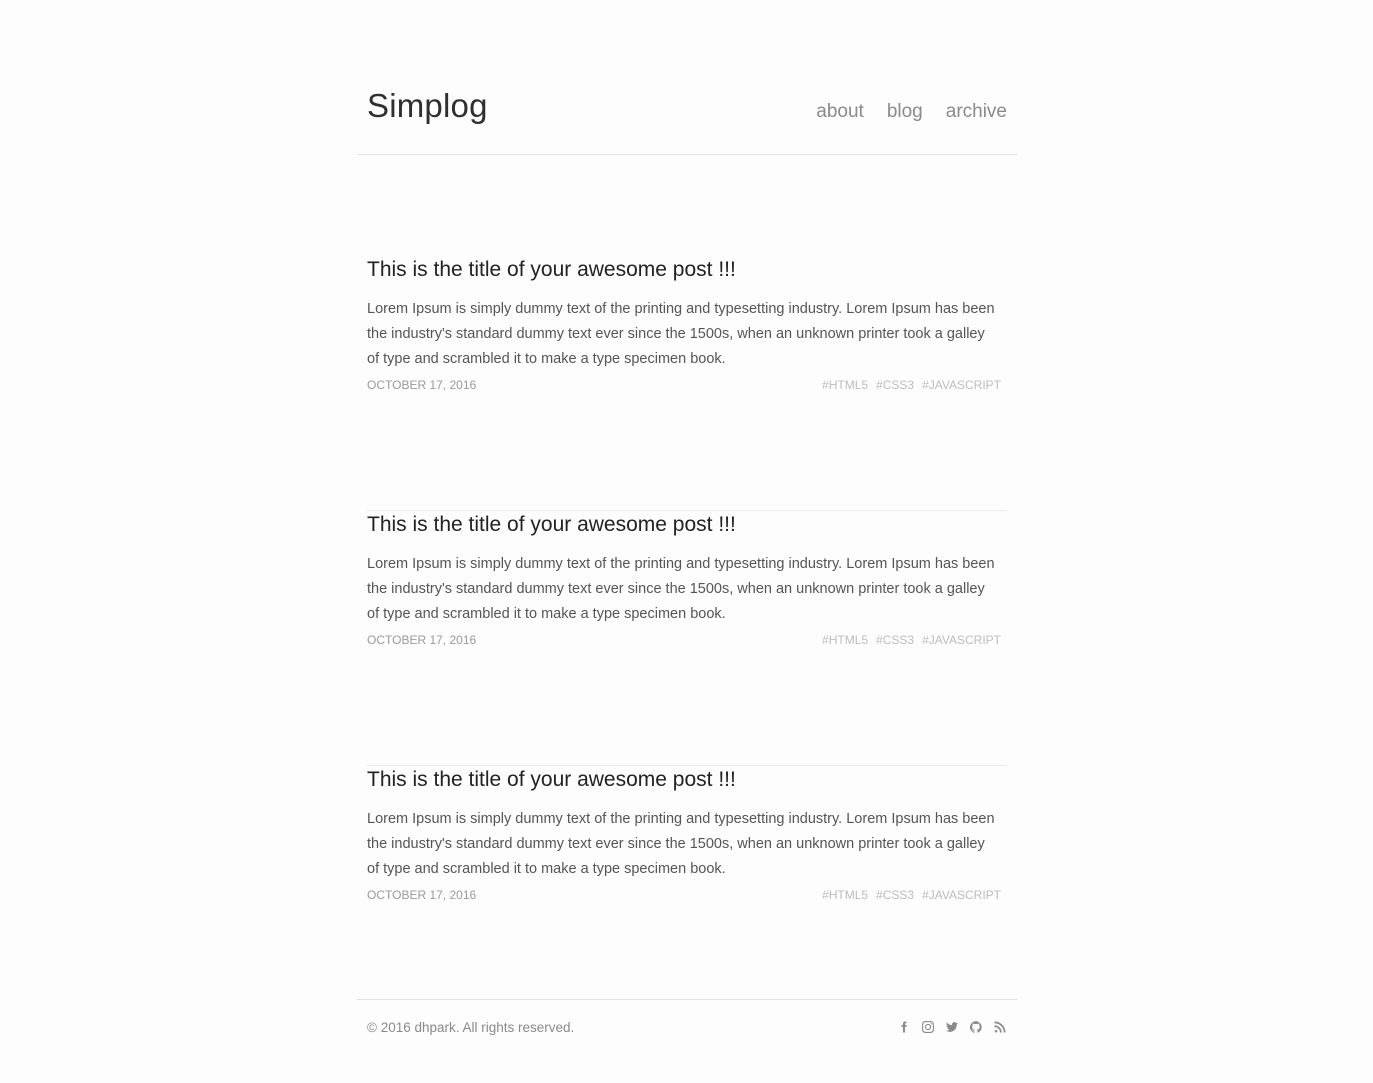 This screenshot has width=1373, height=1083. Describe the element at coordinates (427, 106) in the screenshot. I see `site-title-link: Simplog` at that location.